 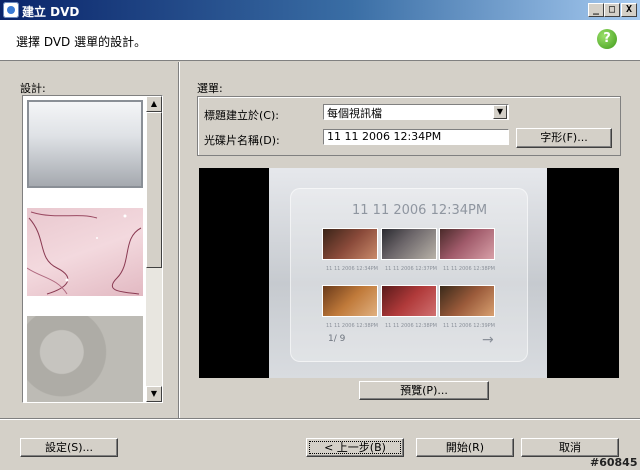 I want to click on scroll-up-icon: ▲, so click(x=154, y=104).